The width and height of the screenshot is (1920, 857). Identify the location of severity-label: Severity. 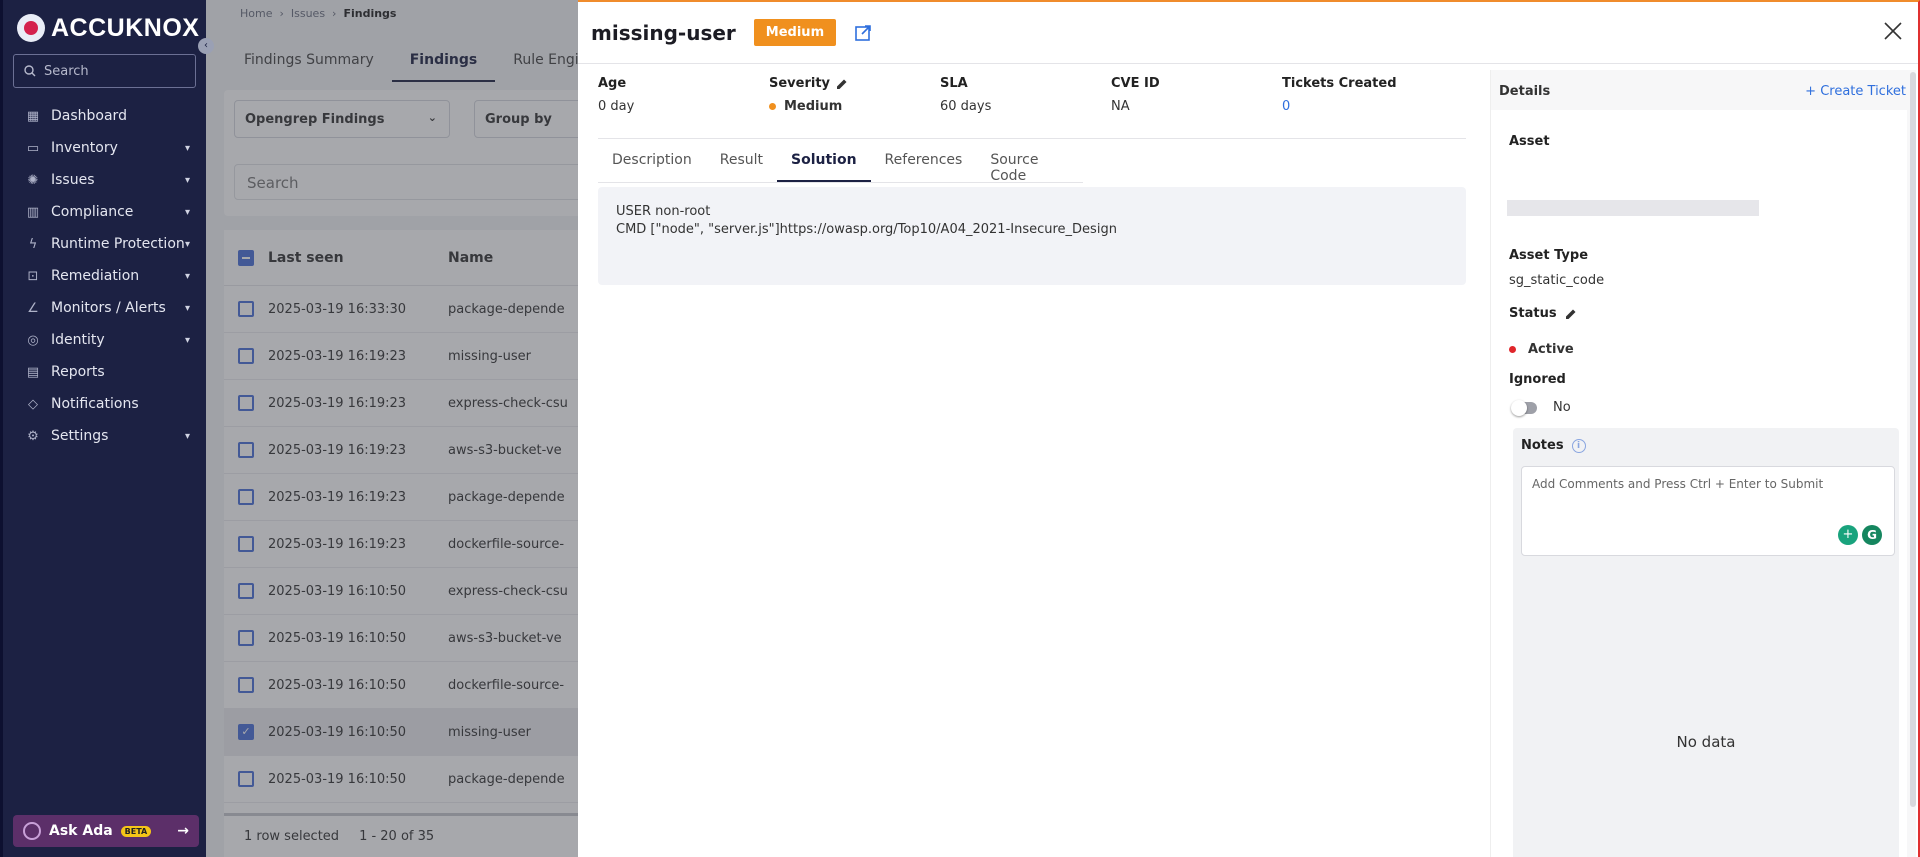
(800, 83).